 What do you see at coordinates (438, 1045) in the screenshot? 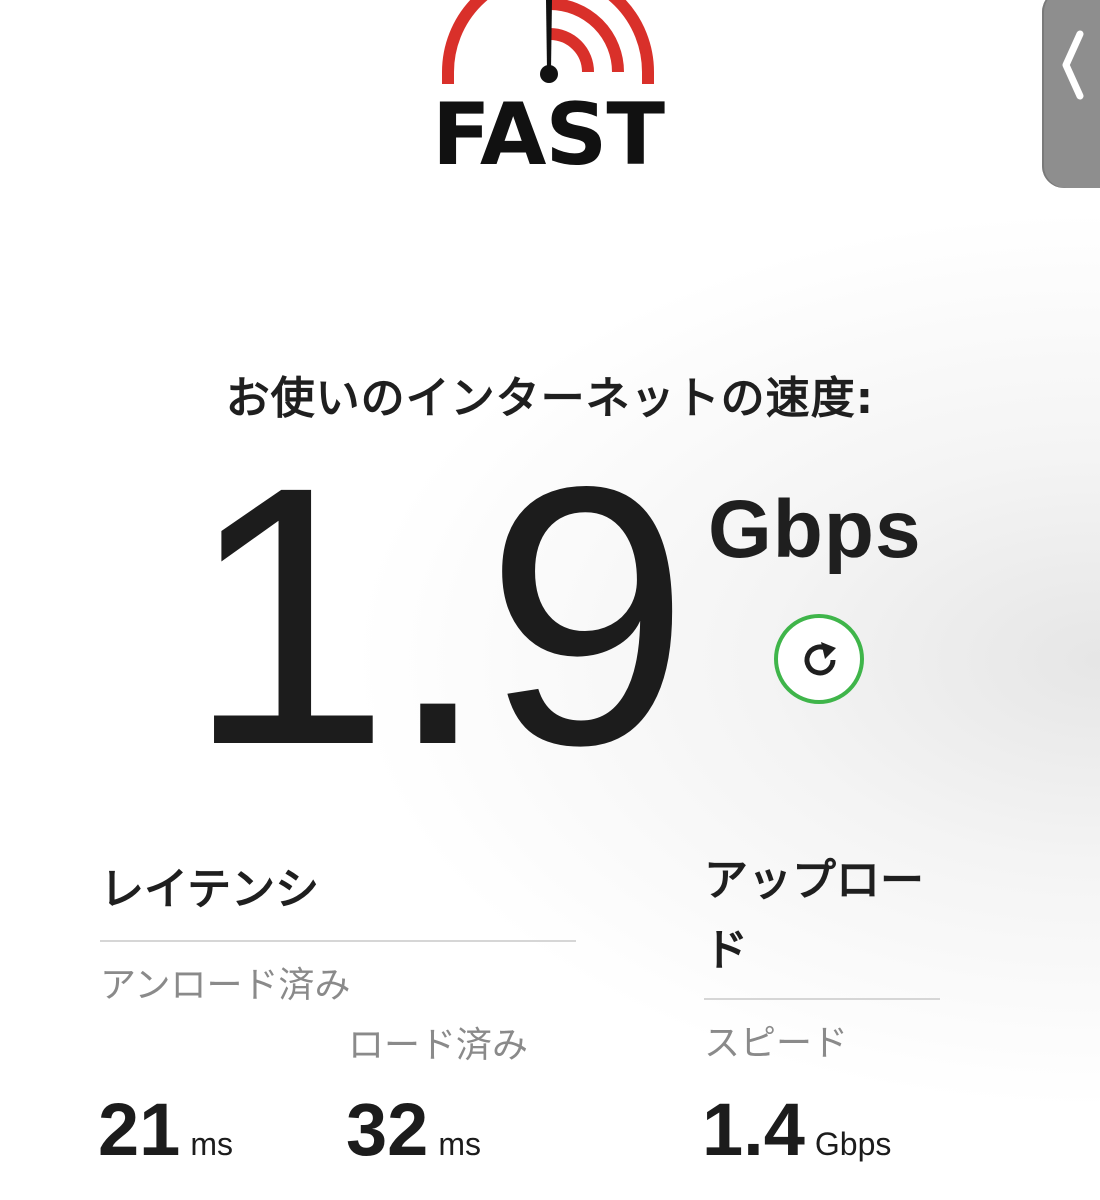
I see `loaded-latency-label: ロード済み` at bounding box center [438, 1045].